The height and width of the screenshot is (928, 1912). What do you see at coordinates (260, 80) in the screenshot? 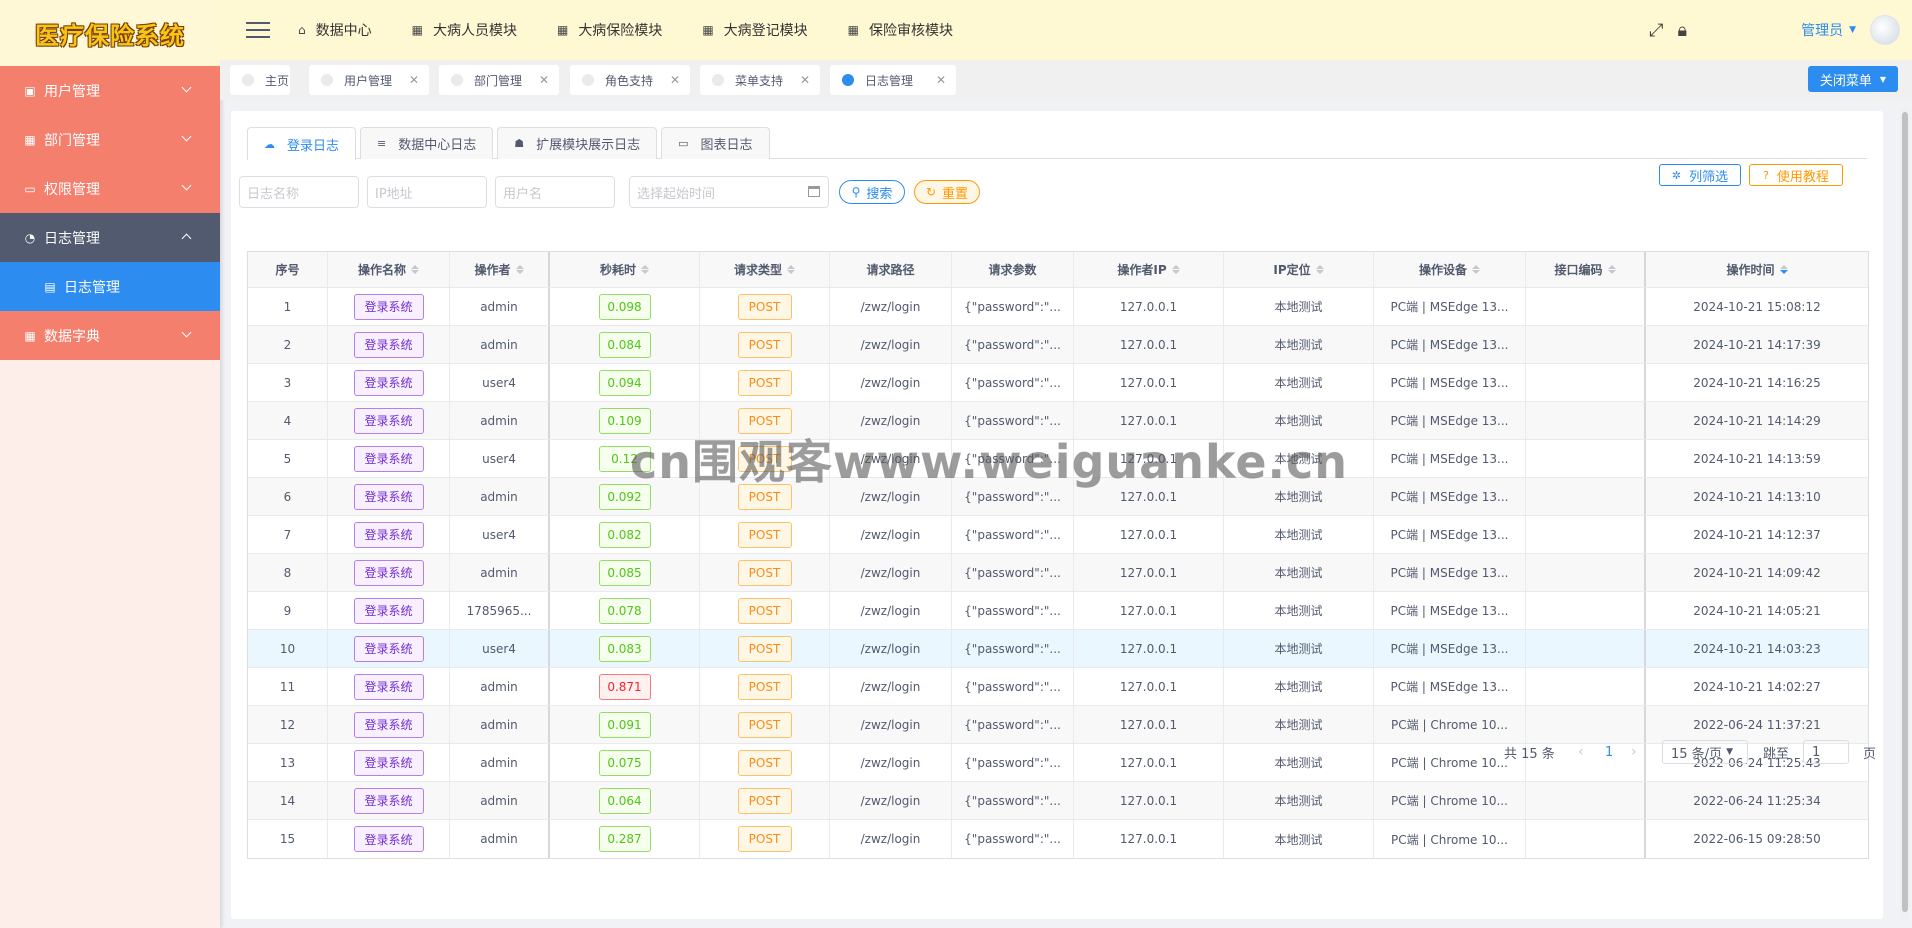
I see `tag-home: 主页` at bounding box center [260, 80].